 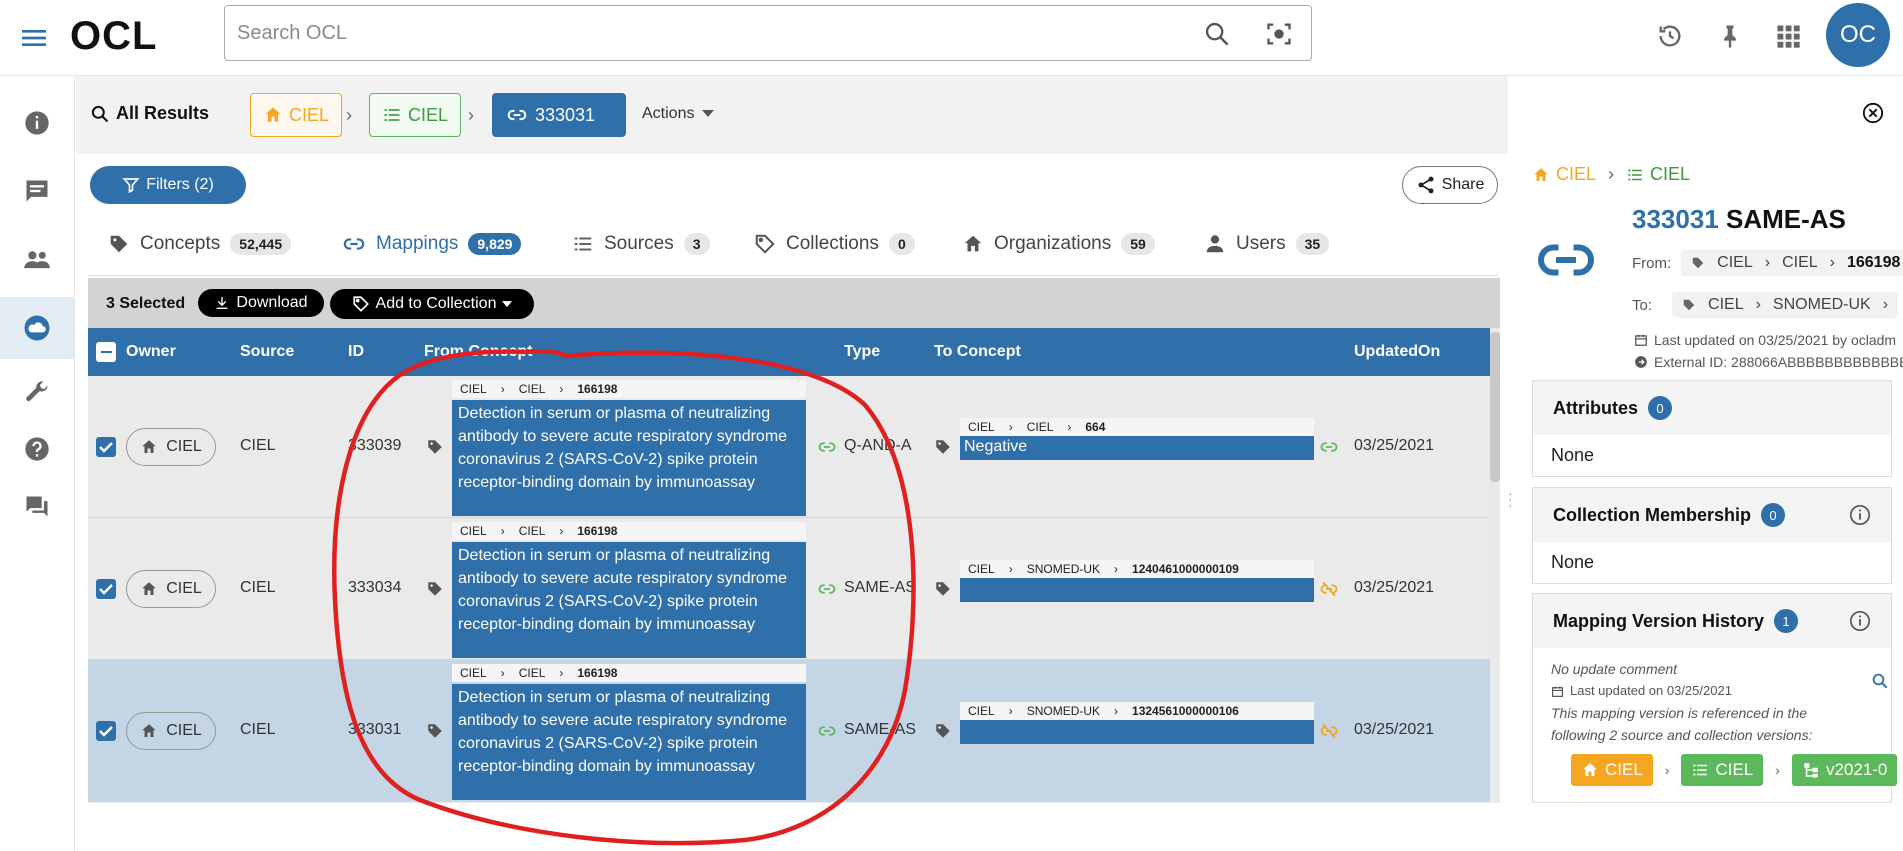 I want to click on search-box, so click(x=768, y=33).